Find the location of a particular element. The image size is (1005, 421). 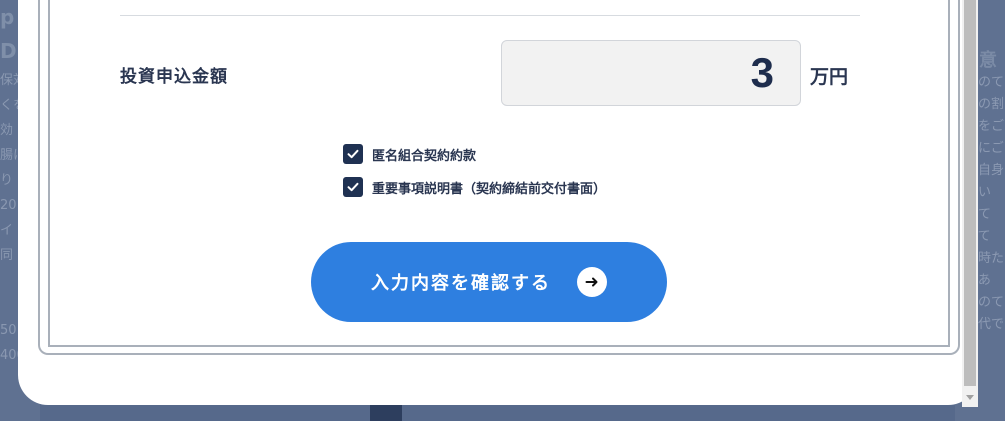

agreement-item-contract: 匿名組合契約約款 is located at coordinates (409, 154).